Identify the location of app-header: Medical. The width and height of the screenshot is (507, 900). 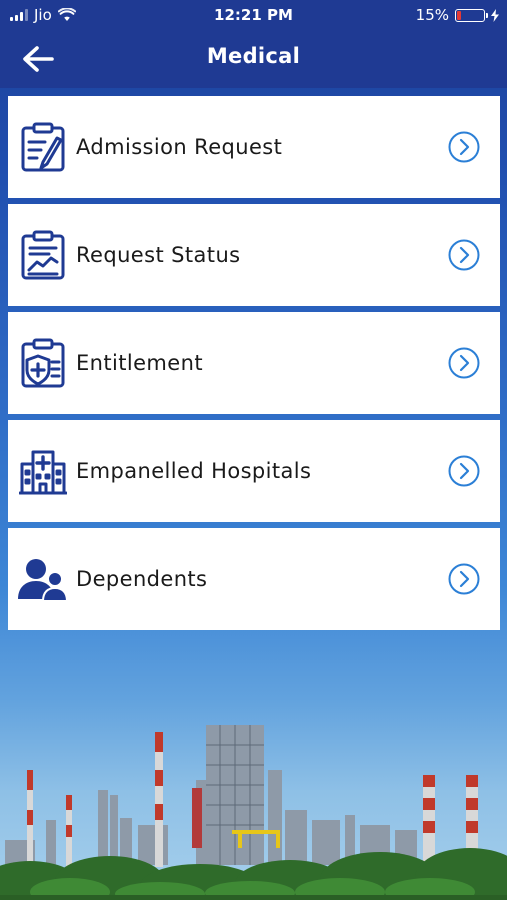
(253, 59).